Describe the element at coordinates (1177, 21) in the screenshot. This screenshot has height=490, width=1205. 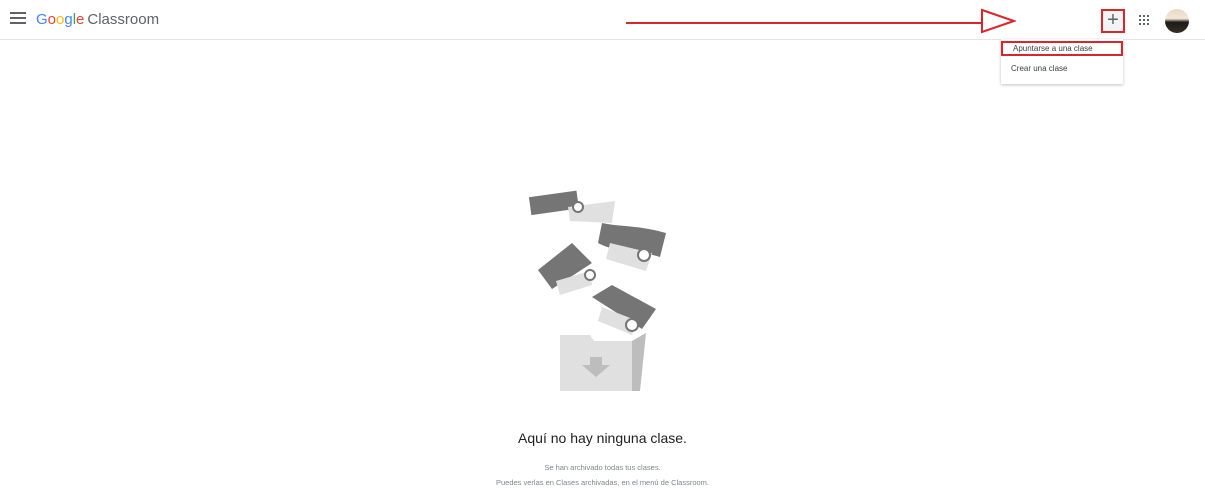
I see `account-avatar` at that location.